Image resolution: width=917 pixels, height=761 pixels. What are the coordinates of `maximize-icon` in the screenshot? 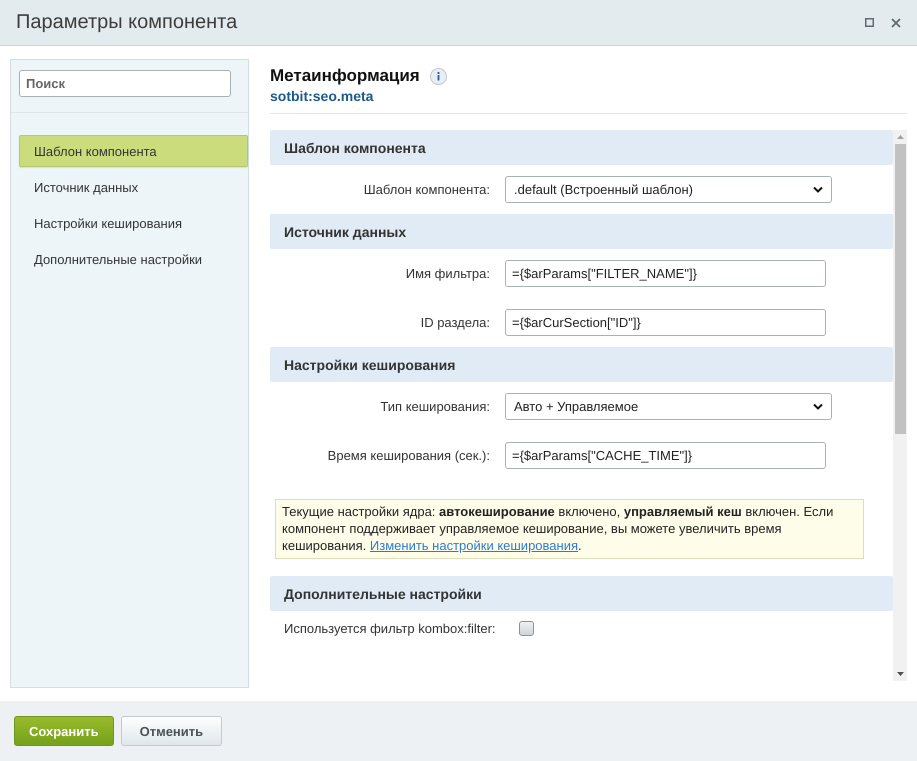 It's located at (869, 22).